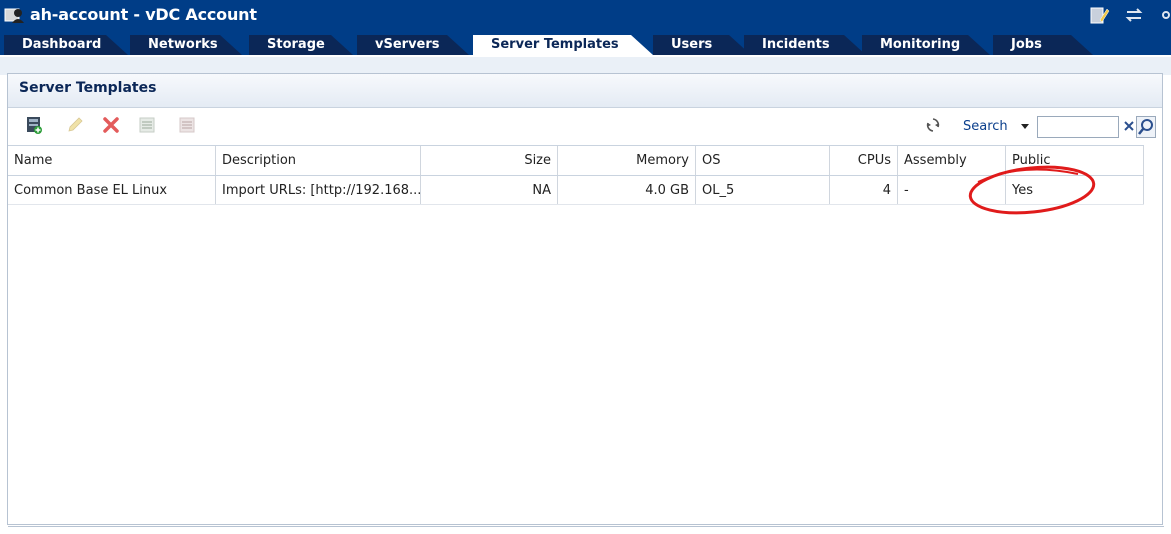 This screenshot has height=534, width=1171. I want to click on panel-title: Server Templates, so click(88, 88).